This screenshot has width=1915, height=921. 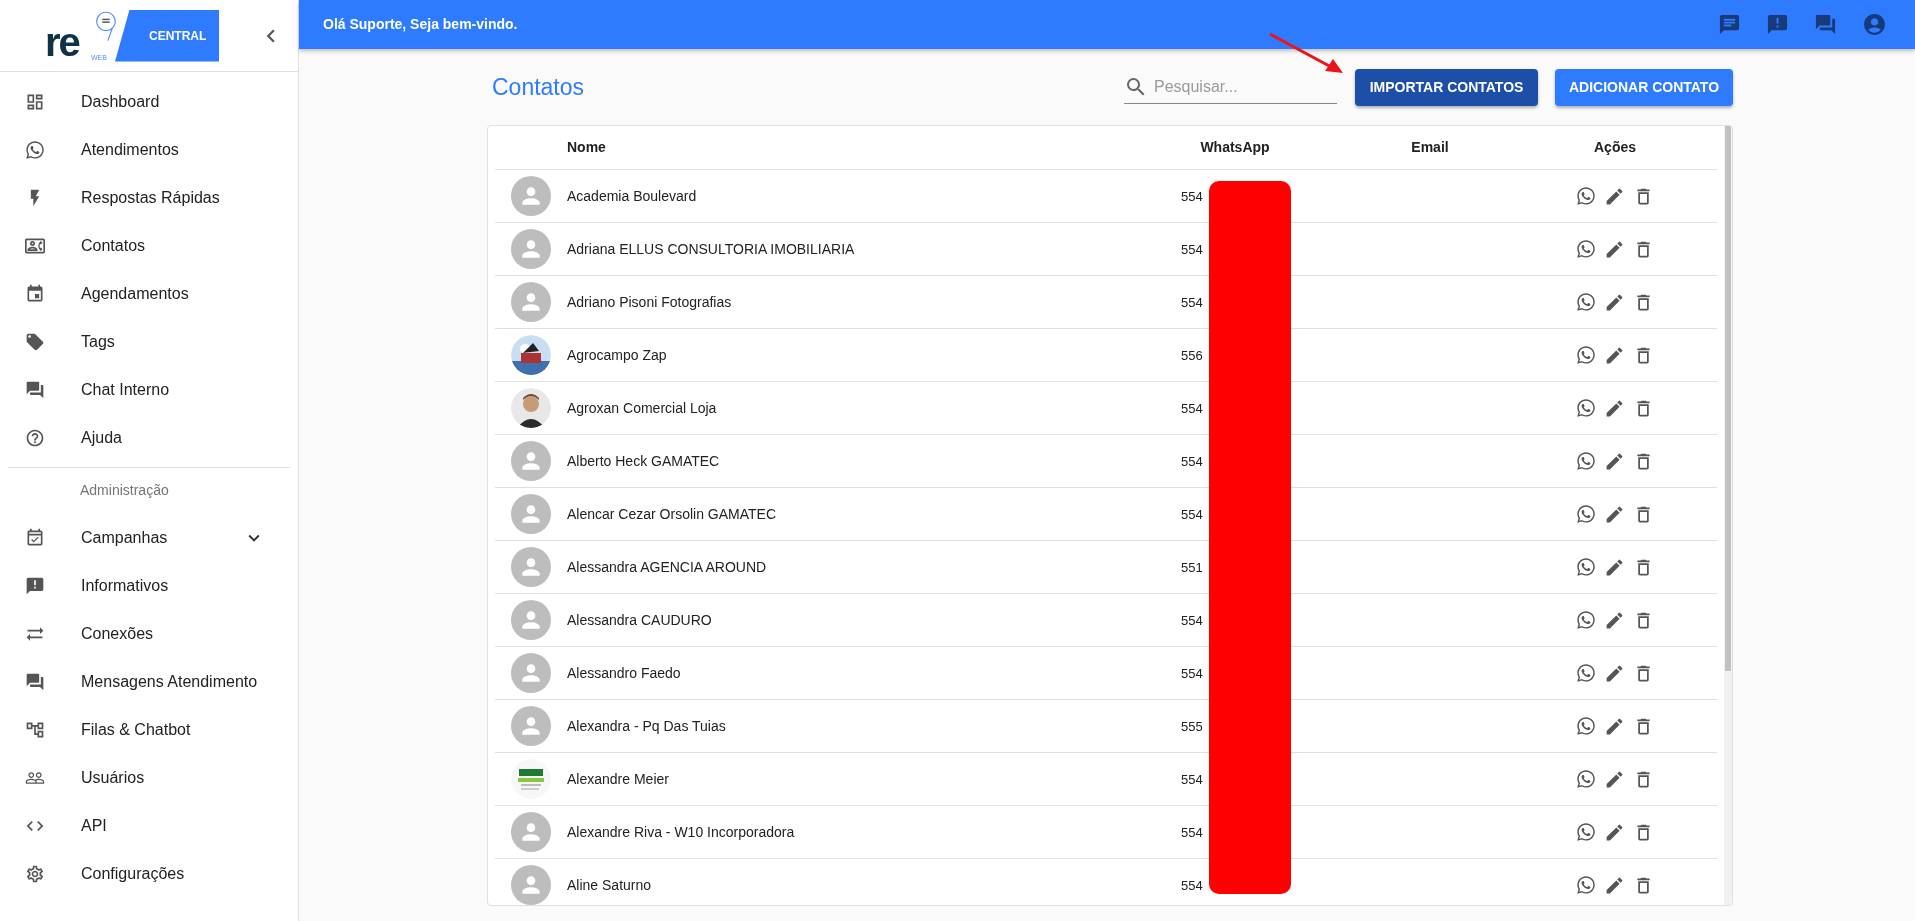 What do you see at coordinates (149, 538) in the screenshot?
I see `sidebar-item: Campanhas` at bounding box center [149, 538].